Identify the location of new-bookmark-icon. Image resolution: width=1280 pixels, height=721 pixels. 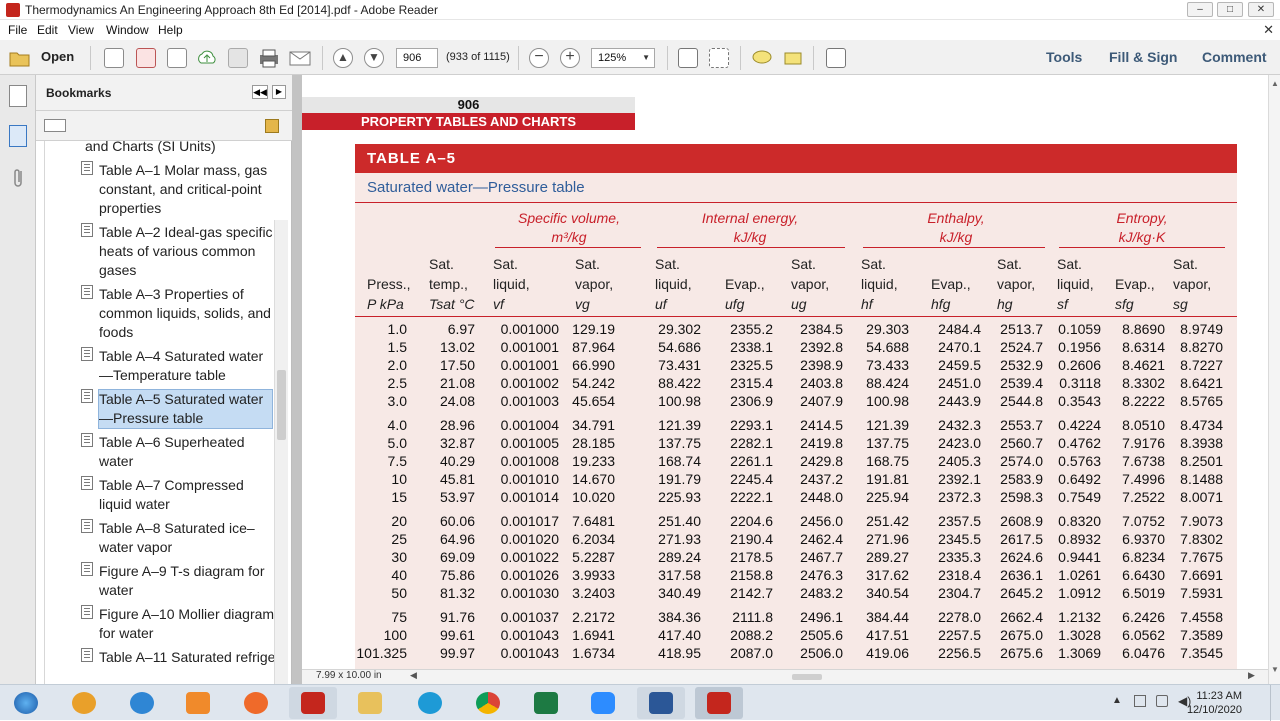
(272, 126).